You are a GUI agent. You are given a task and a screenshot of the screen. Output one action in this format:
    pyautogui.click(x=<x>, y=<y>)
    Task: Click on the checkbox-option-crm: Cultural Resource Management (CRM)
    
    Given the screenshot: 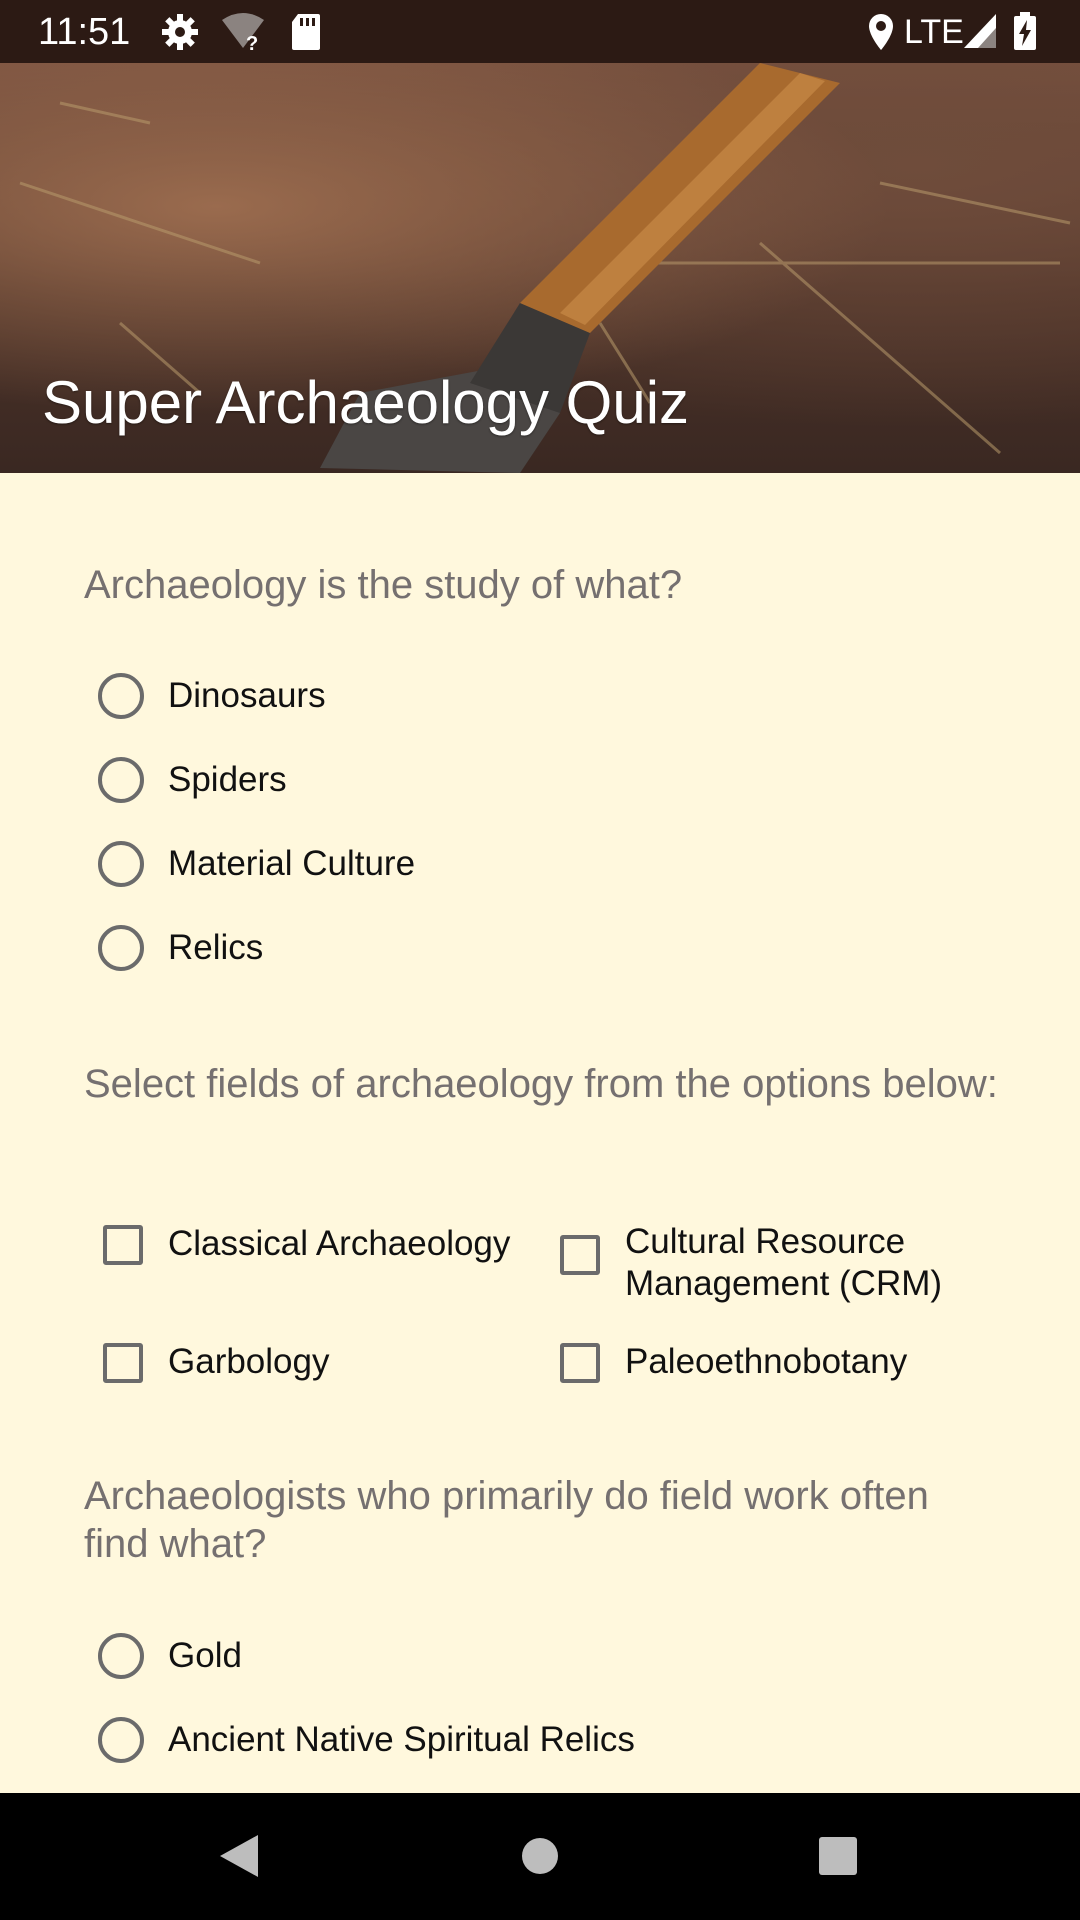 What is the action you would take?
    pyautogui.click(x=765, y=1271)
    